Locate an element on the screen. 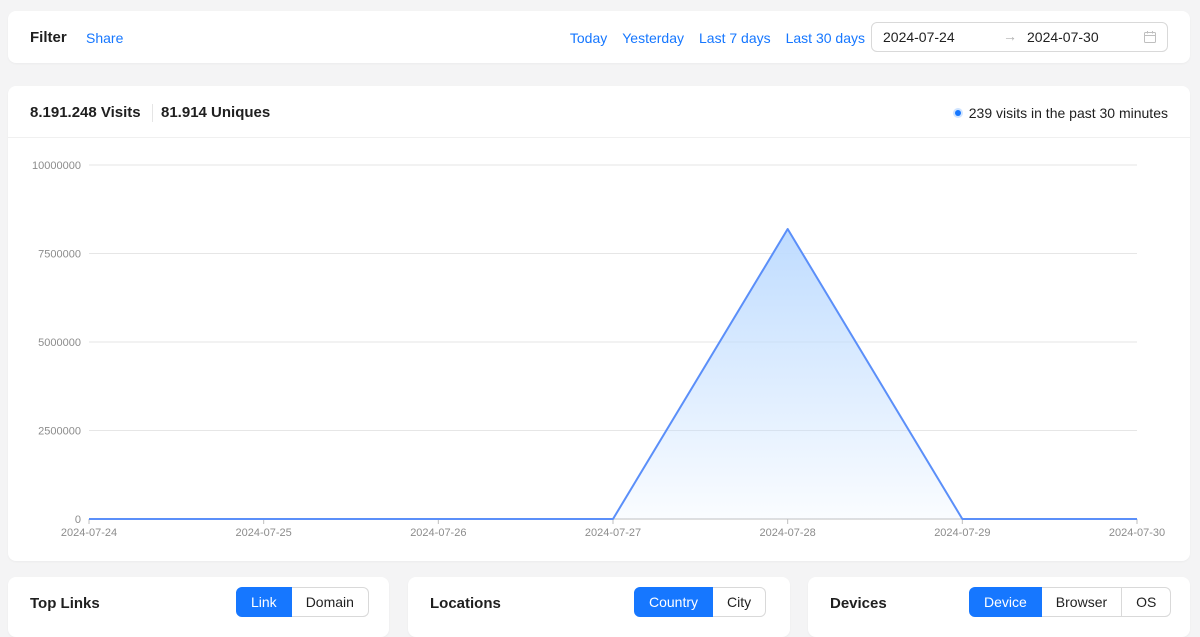 The image size is (1200, 637). locations-title: Locations is located at coordinates (465, 603).